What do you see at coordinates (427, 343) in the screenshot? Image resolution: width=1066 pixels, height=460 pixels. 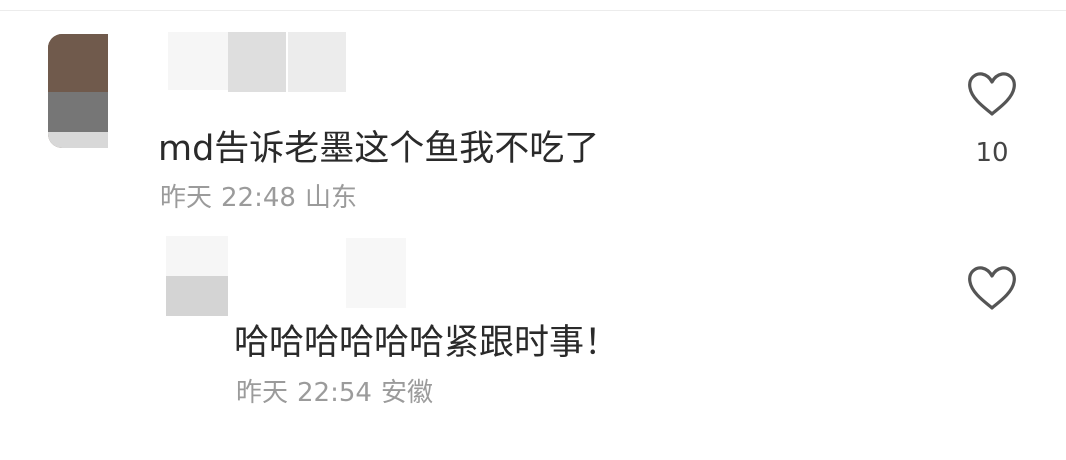 I see `reply-text: 哈哈哈哈哈哈紧跟时事！` at bounding box center [427, 343].